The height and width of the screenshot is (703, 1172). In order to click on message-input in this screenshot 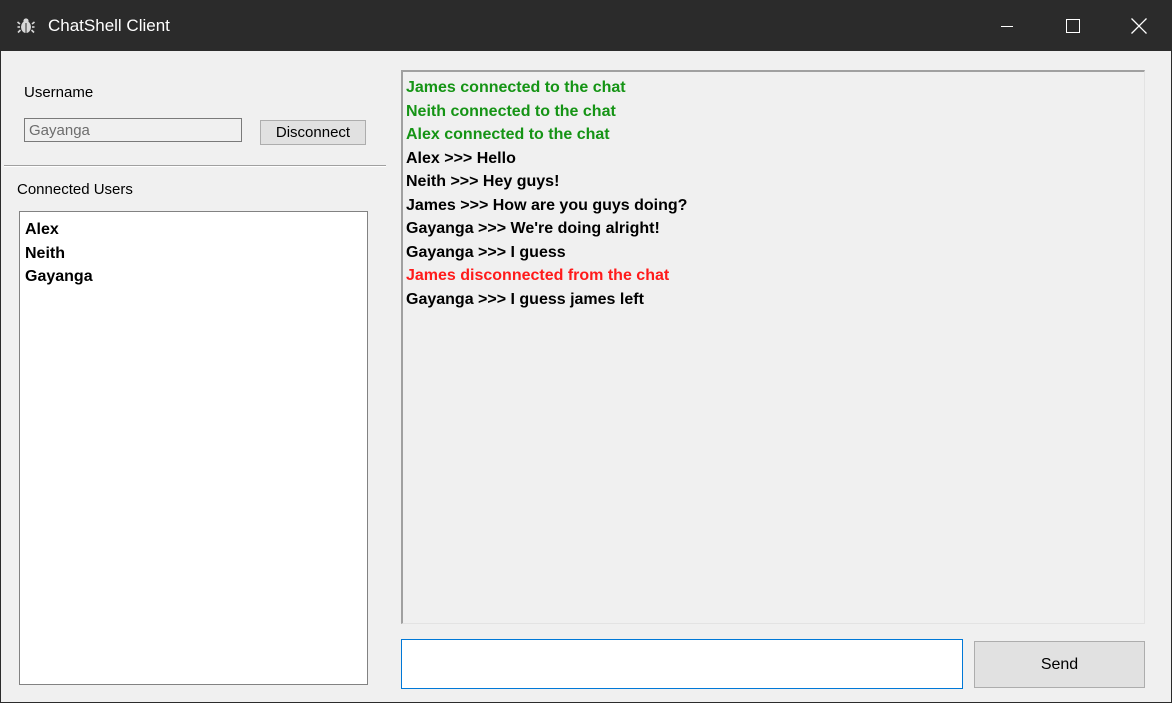, I will do `click(682, 664)`.